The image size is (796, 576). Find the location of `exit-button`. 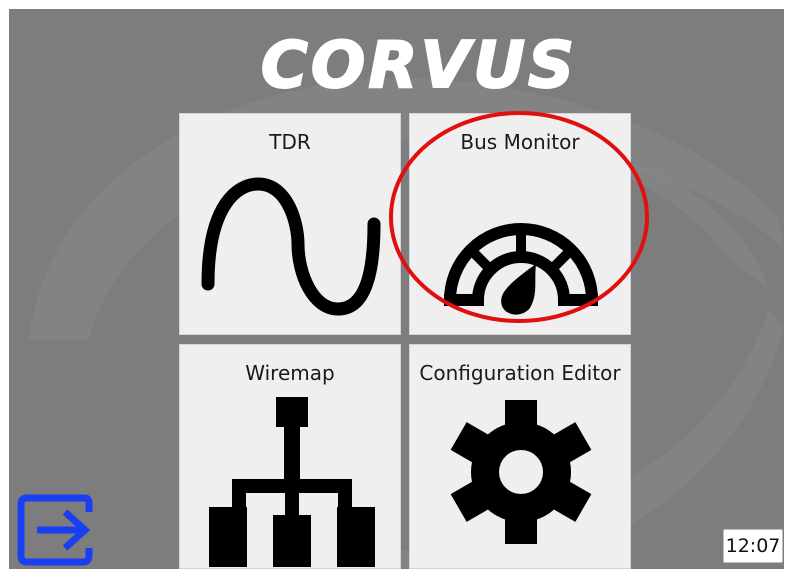

exit-button is located at coordinates (55, 530).